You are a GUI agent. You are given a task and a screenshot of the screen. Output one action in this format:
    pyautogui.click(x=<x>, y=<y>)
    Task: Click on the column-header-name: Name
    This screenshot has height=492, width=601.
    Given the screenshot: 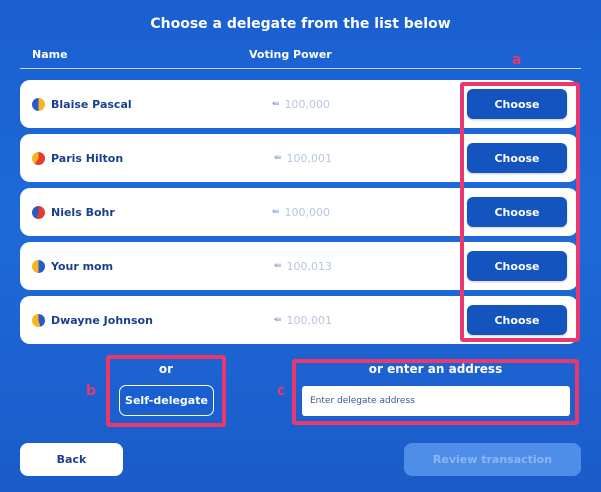 What is the action you would take?
    pyautogui.click(x=50, y=54)
    